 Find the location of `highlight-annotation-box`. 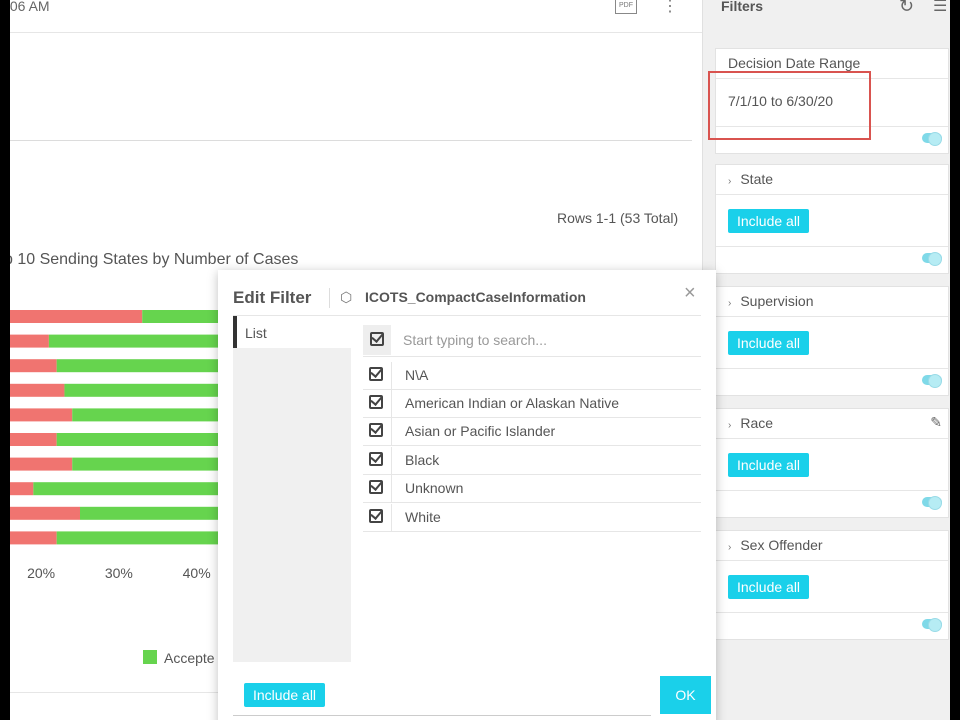

highlight-annotation-box is located at coordinates (789, 105).